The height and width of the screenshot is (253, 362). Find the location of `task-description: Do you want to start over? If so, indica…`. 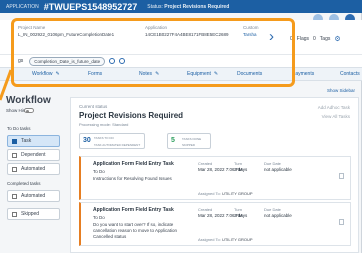

task-description: Do you want to start over? If so, indica… is located at coordinates (135, 230).